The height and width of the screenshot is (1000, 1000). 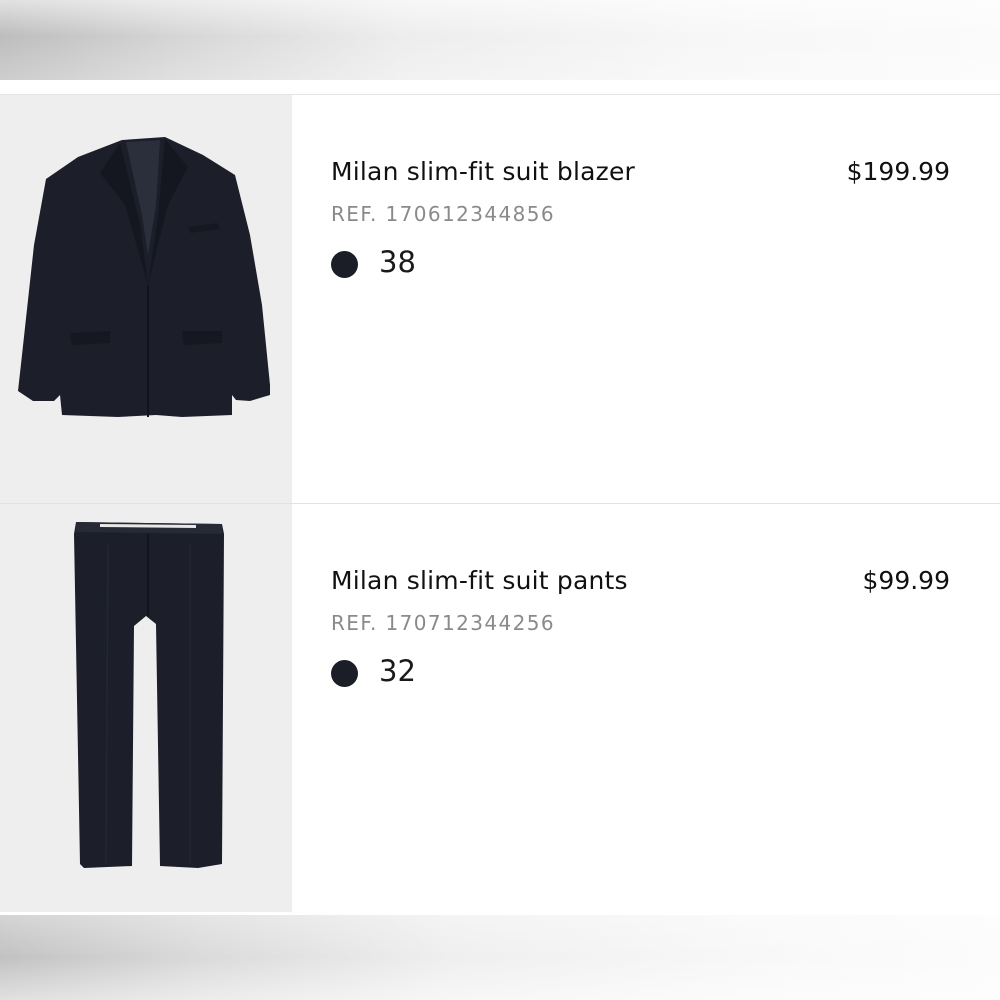 I want to click on item-reference: REF. 170712344256, so click(x=443, y=623).